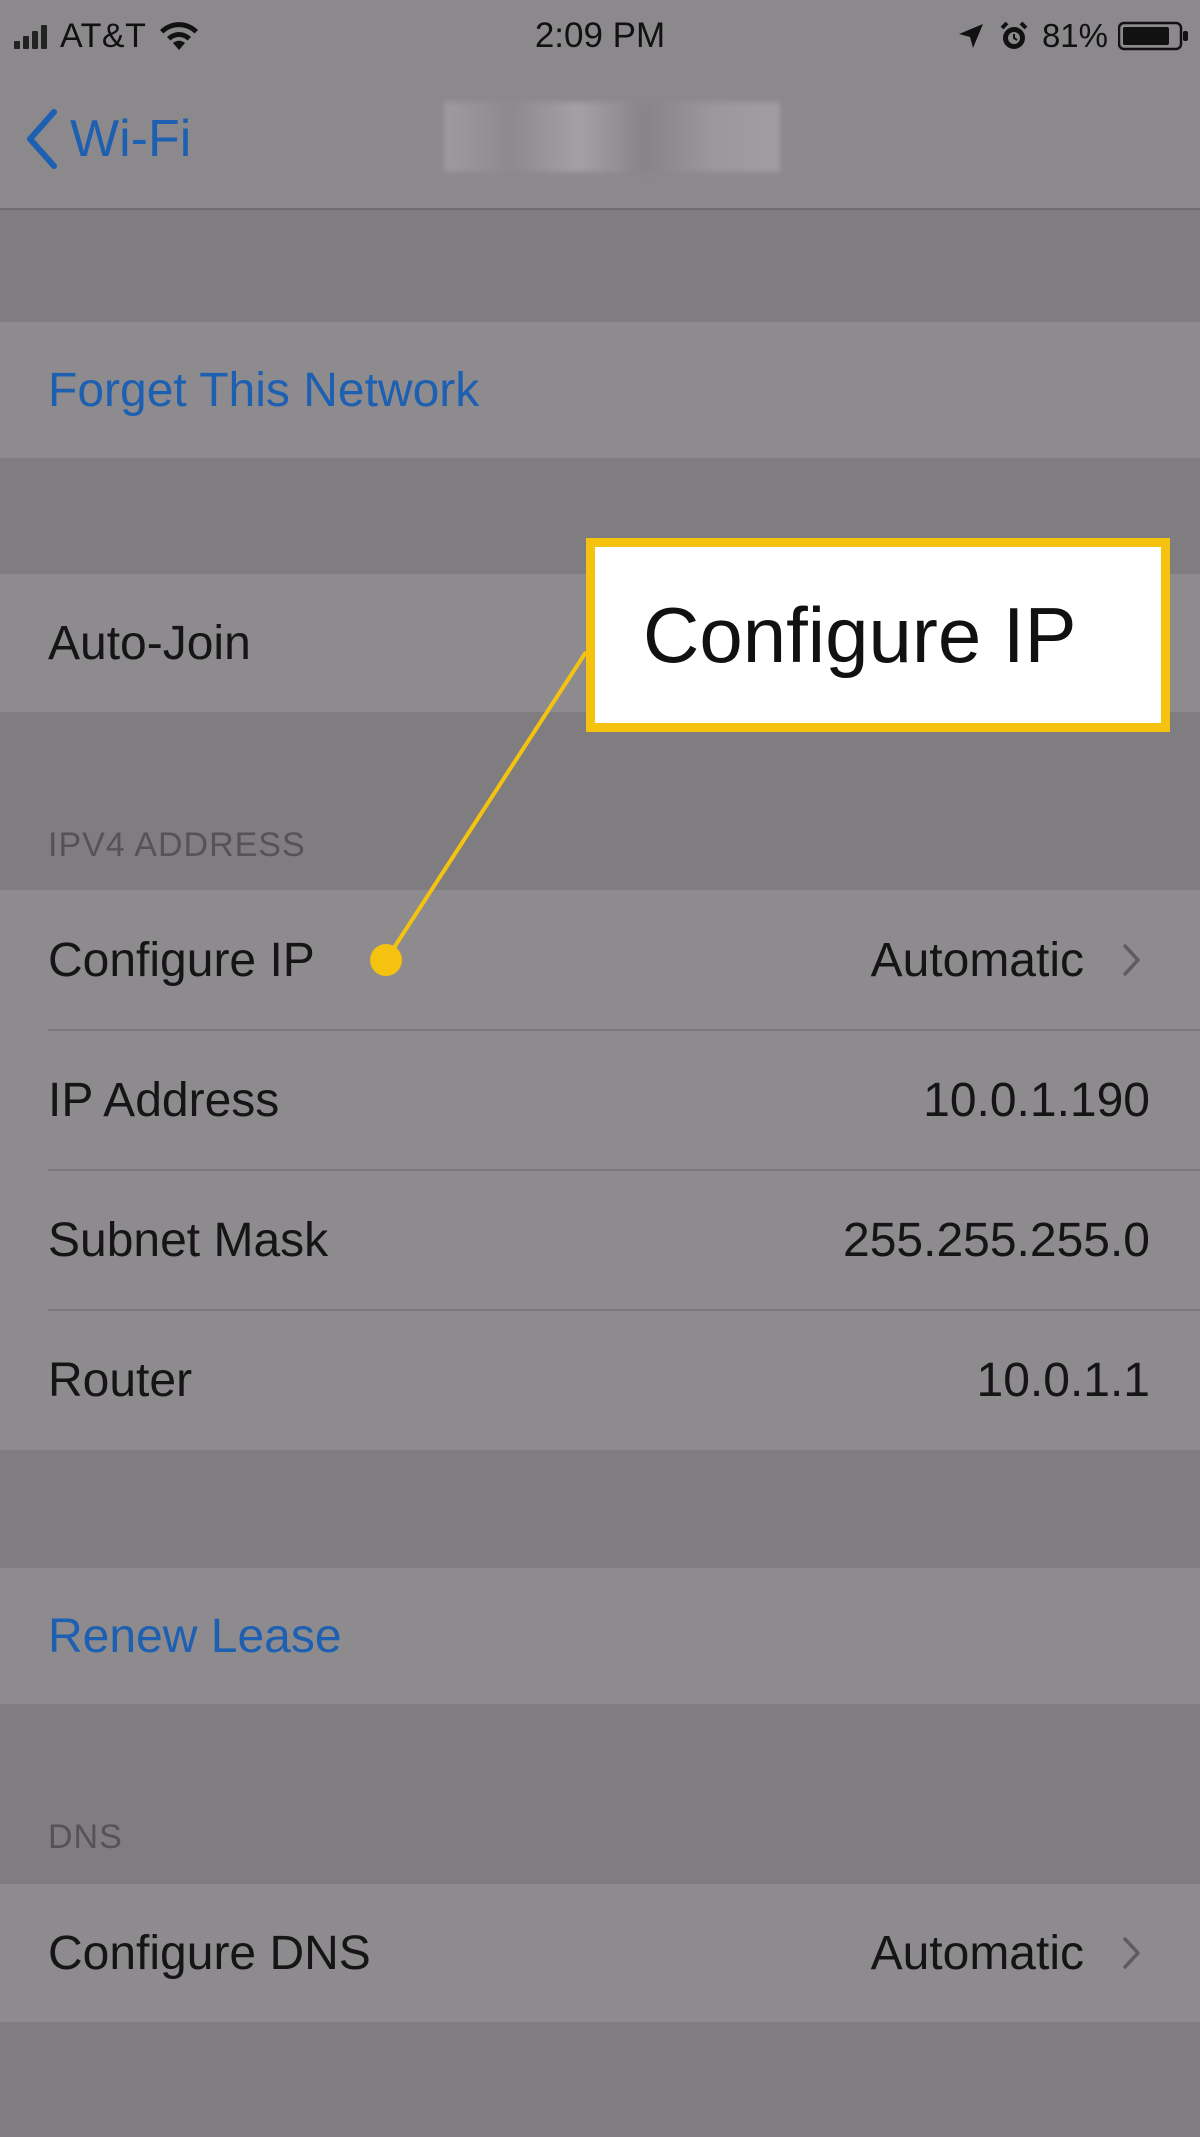  Describe the element at coordinates (195, 1636) in the screenshot. I see `renew-lease-label: Renew Lease` at that location.